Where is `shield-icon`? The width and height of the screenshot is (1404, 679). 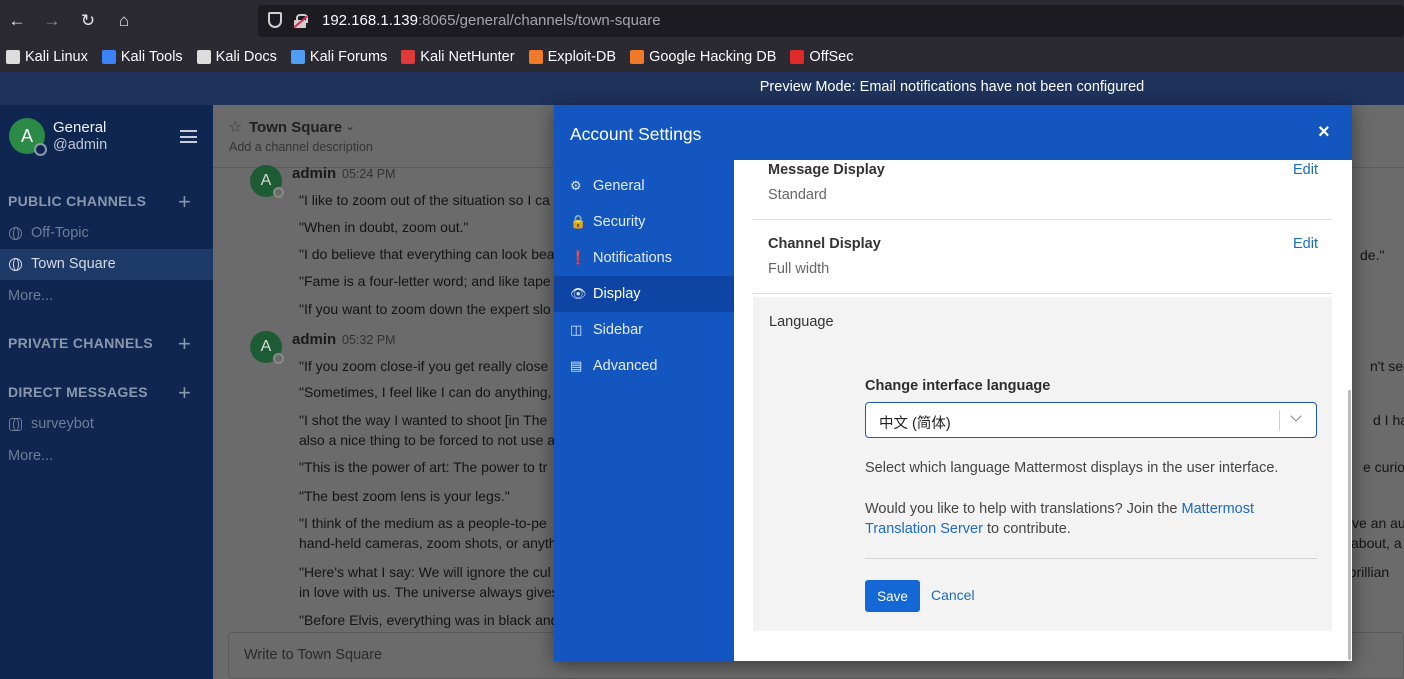 shield-icon is located at coordinates (275, 20).